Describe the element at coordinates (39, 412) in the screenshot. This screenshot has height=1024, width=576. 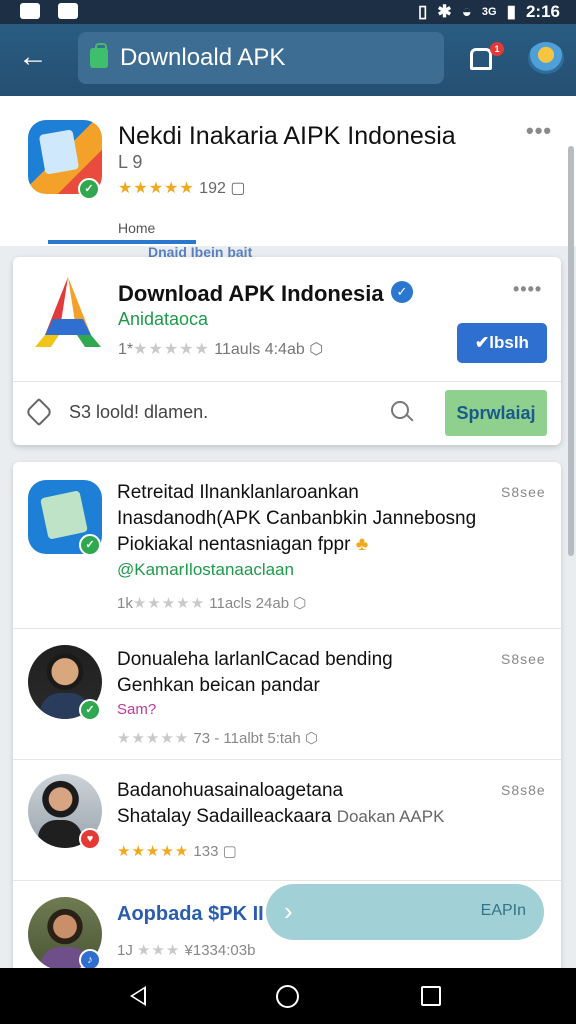
I see `tag-icon` at that location.